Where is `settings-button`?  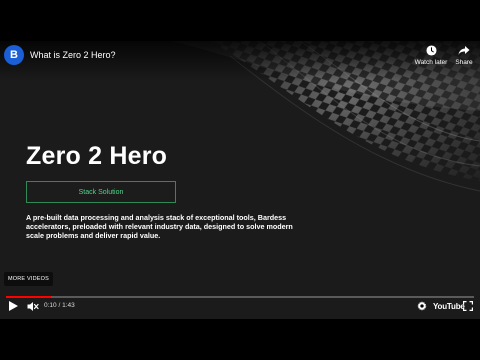 settings-button is located at coordinates (422, 306).